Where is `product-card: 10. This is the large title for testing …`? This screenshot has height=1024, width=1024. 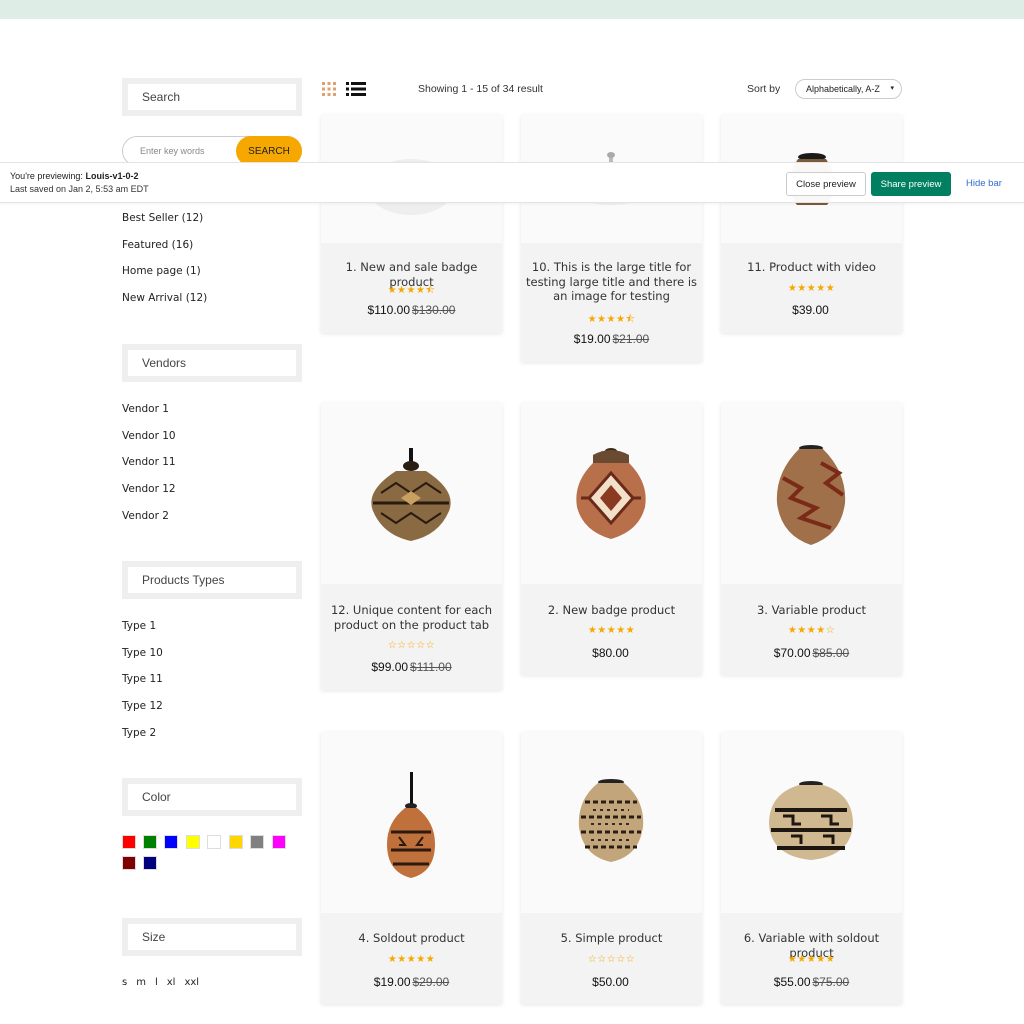 product-card: 10. This is the large title for testing … is located at coordinates (611, 238).